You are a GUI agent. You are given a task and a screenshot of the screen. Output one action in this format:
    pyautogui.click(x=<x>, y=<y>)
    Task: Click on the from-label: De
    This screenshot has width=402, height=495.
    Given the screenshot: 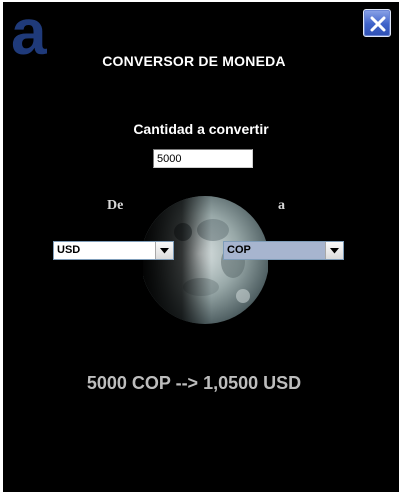 What is the action you would take?
    pyautogui.click(x=115, y=205)
    